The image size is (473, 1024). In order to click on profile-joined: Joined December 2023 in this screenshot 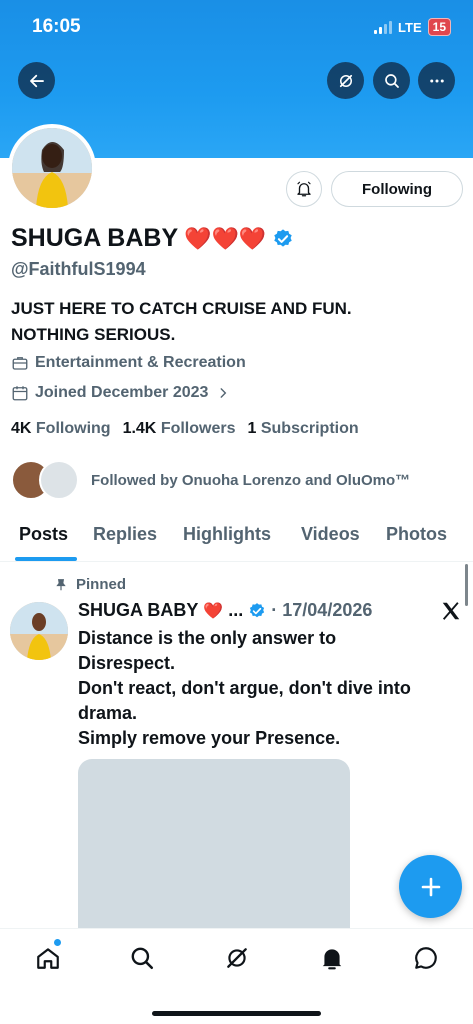, I will do `click(120, 393)`.